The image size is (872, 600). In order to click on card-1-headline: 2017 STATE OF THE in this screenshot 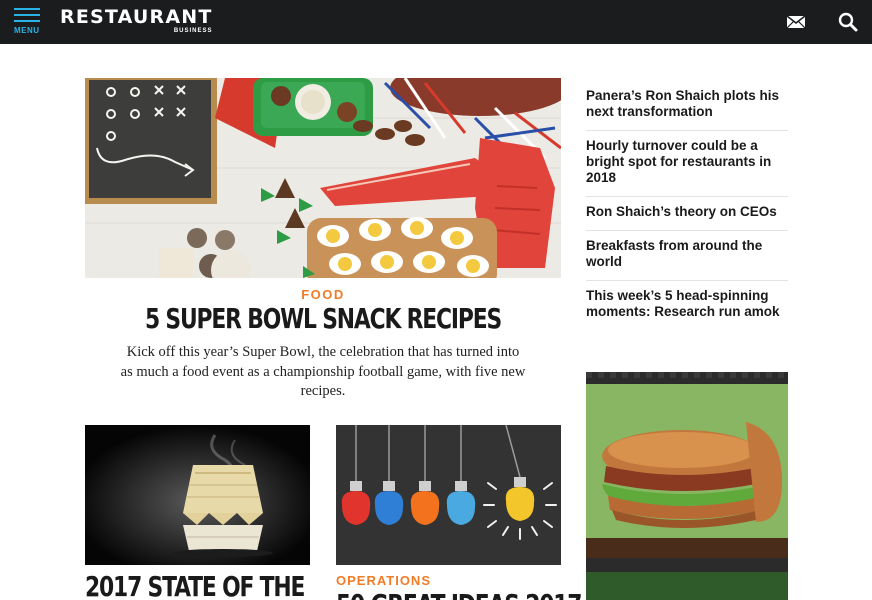, I will do `click(195, 585)`.